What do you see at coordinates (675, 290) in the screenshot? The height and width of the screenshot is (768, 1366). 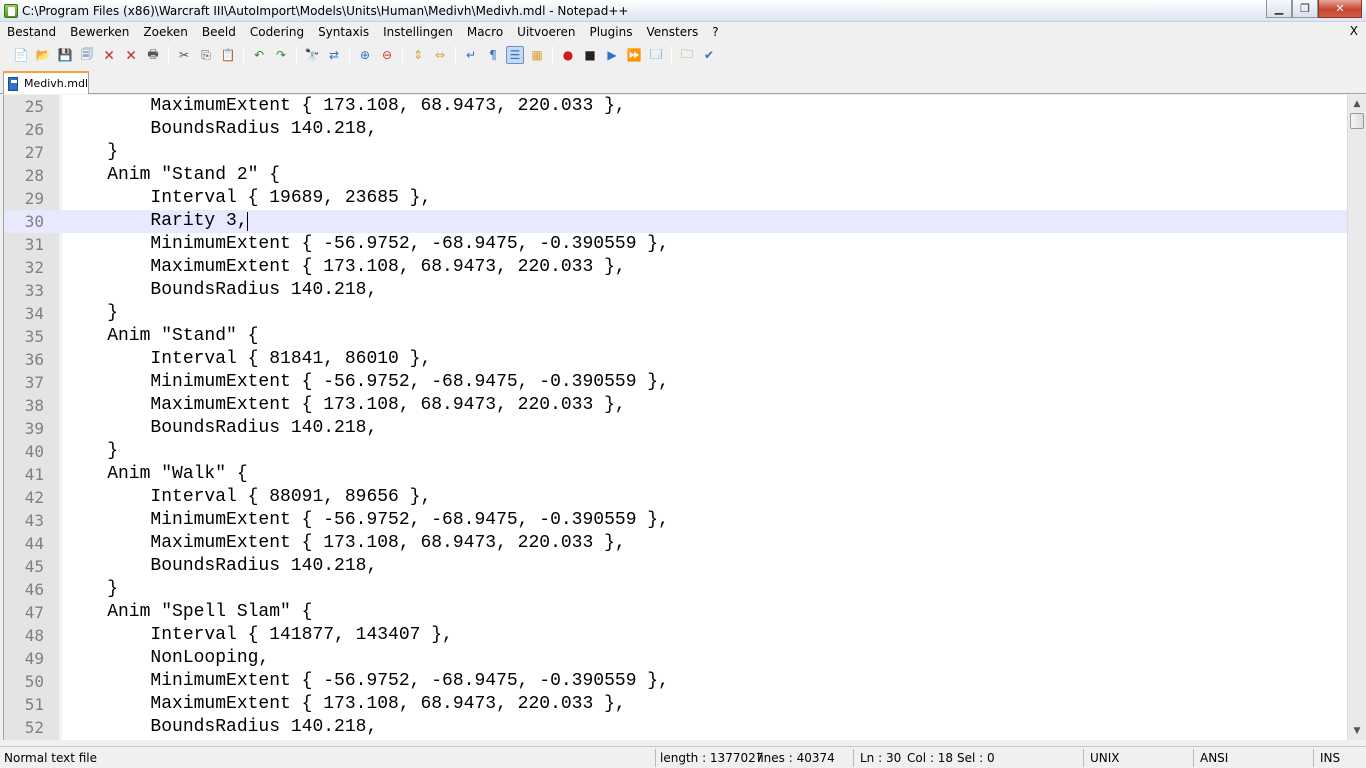 I see `code-line: 33 BoundsRadius 140.218,` at bounding box center [675, 290].